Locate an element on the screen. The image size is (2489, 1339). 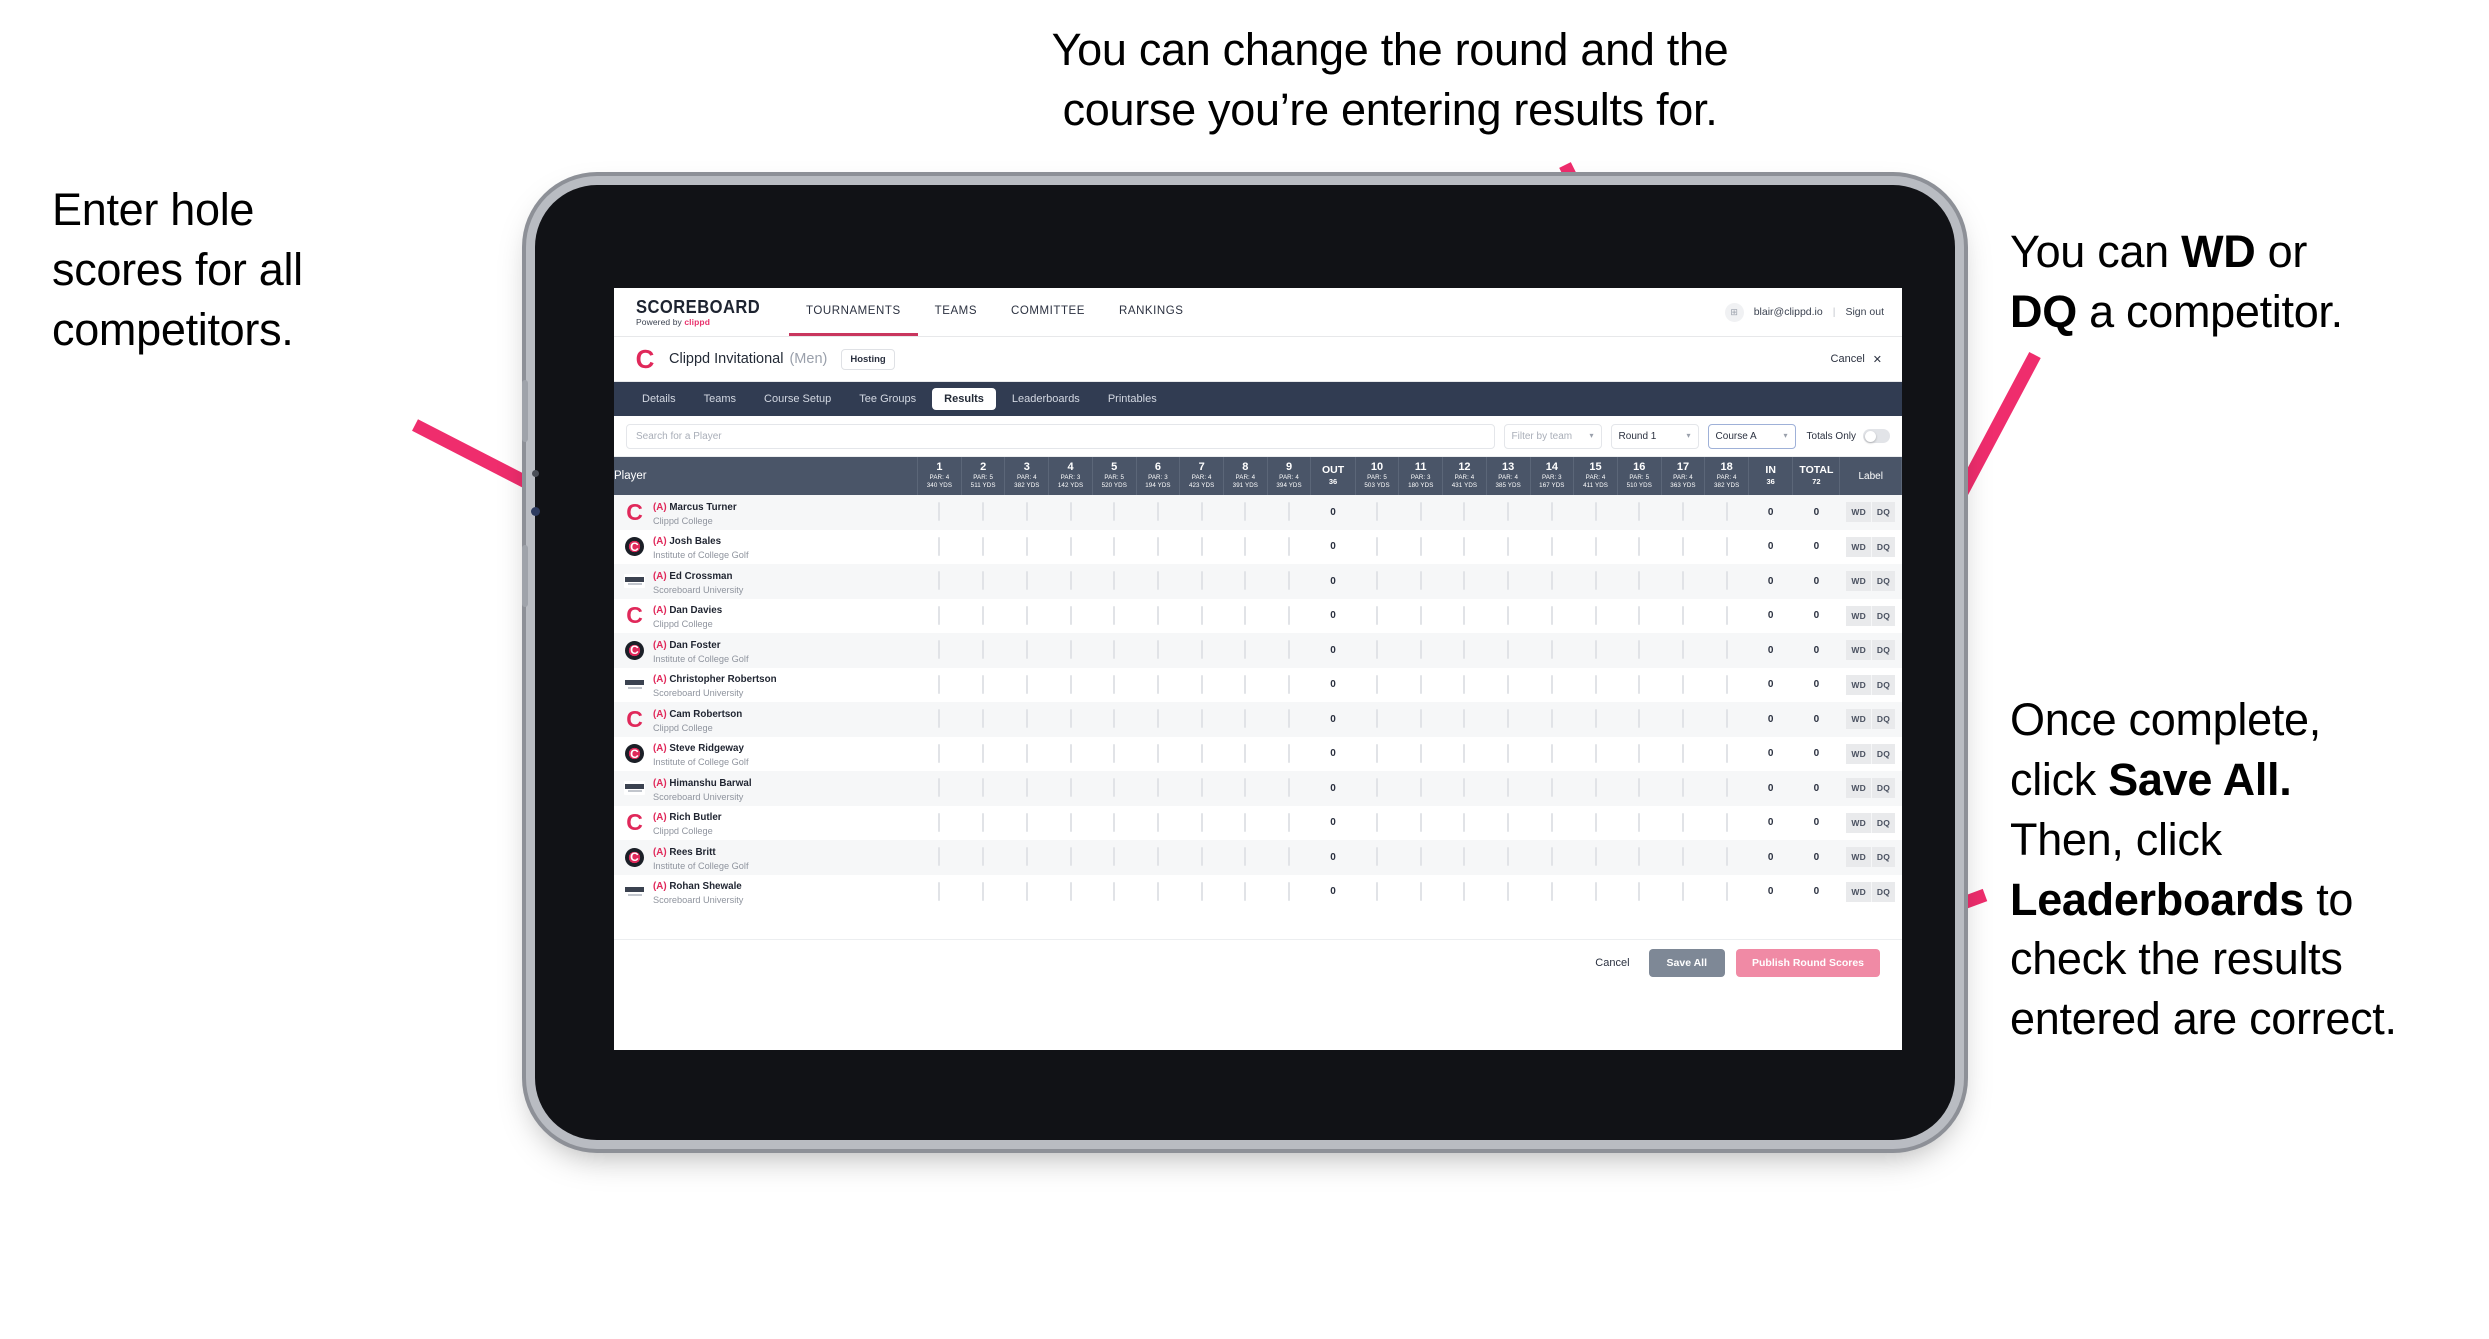
totals-only-toggle is located at coordinates (1876, 436).